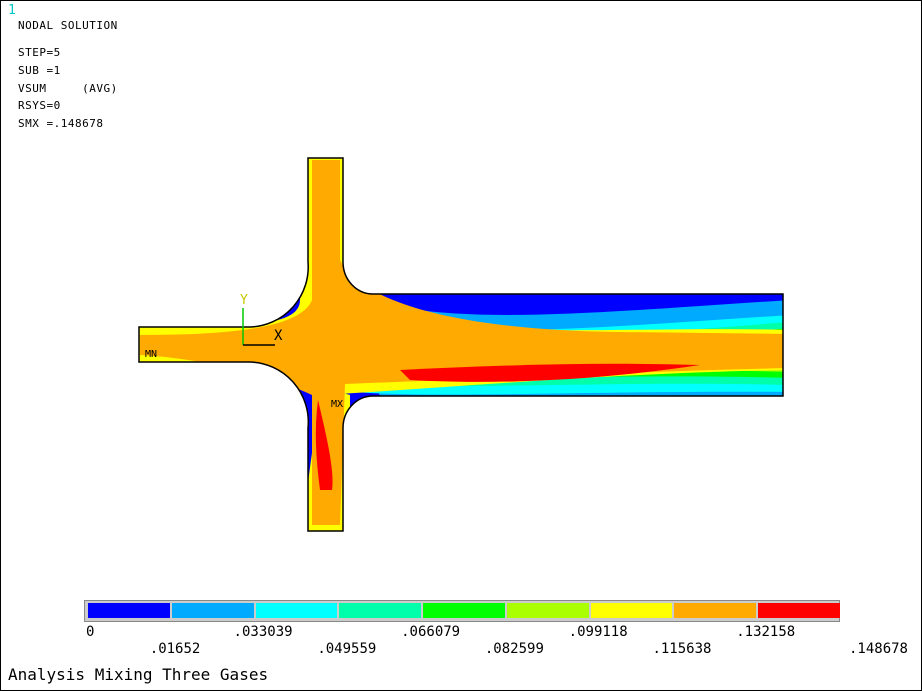 The image size is (922, 691). I want to click on min-marker: MN, so click(151, 354).